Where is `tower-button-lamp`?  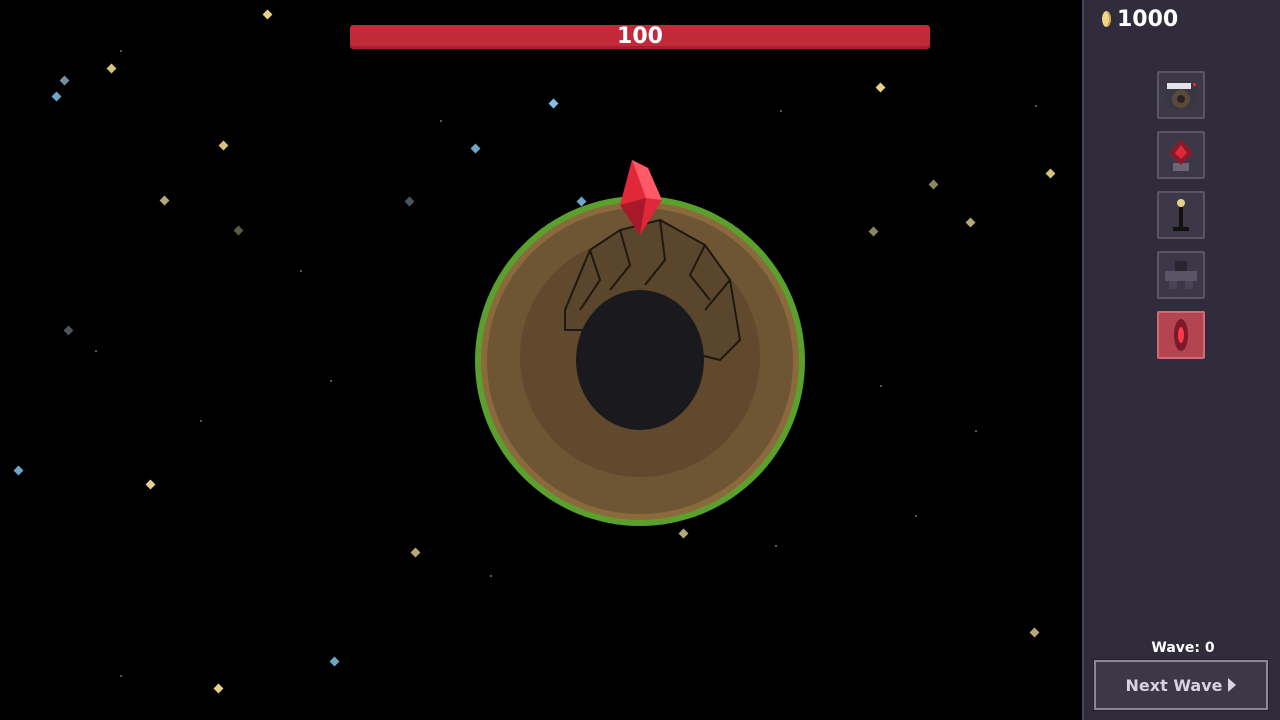
tower-button-lamp is located at coordinates (1181, 215).